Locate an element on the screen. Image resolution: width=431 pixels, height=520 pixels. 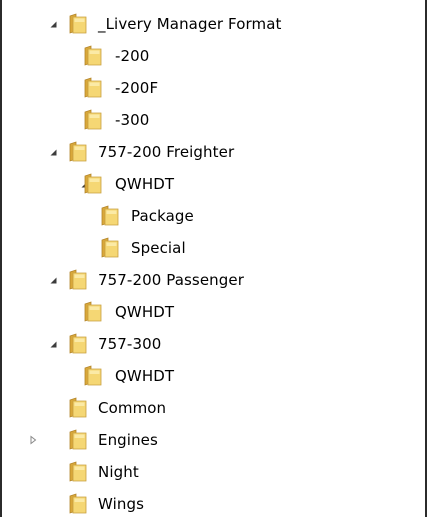
tree-item: Special is located at coordinates (213, 248).